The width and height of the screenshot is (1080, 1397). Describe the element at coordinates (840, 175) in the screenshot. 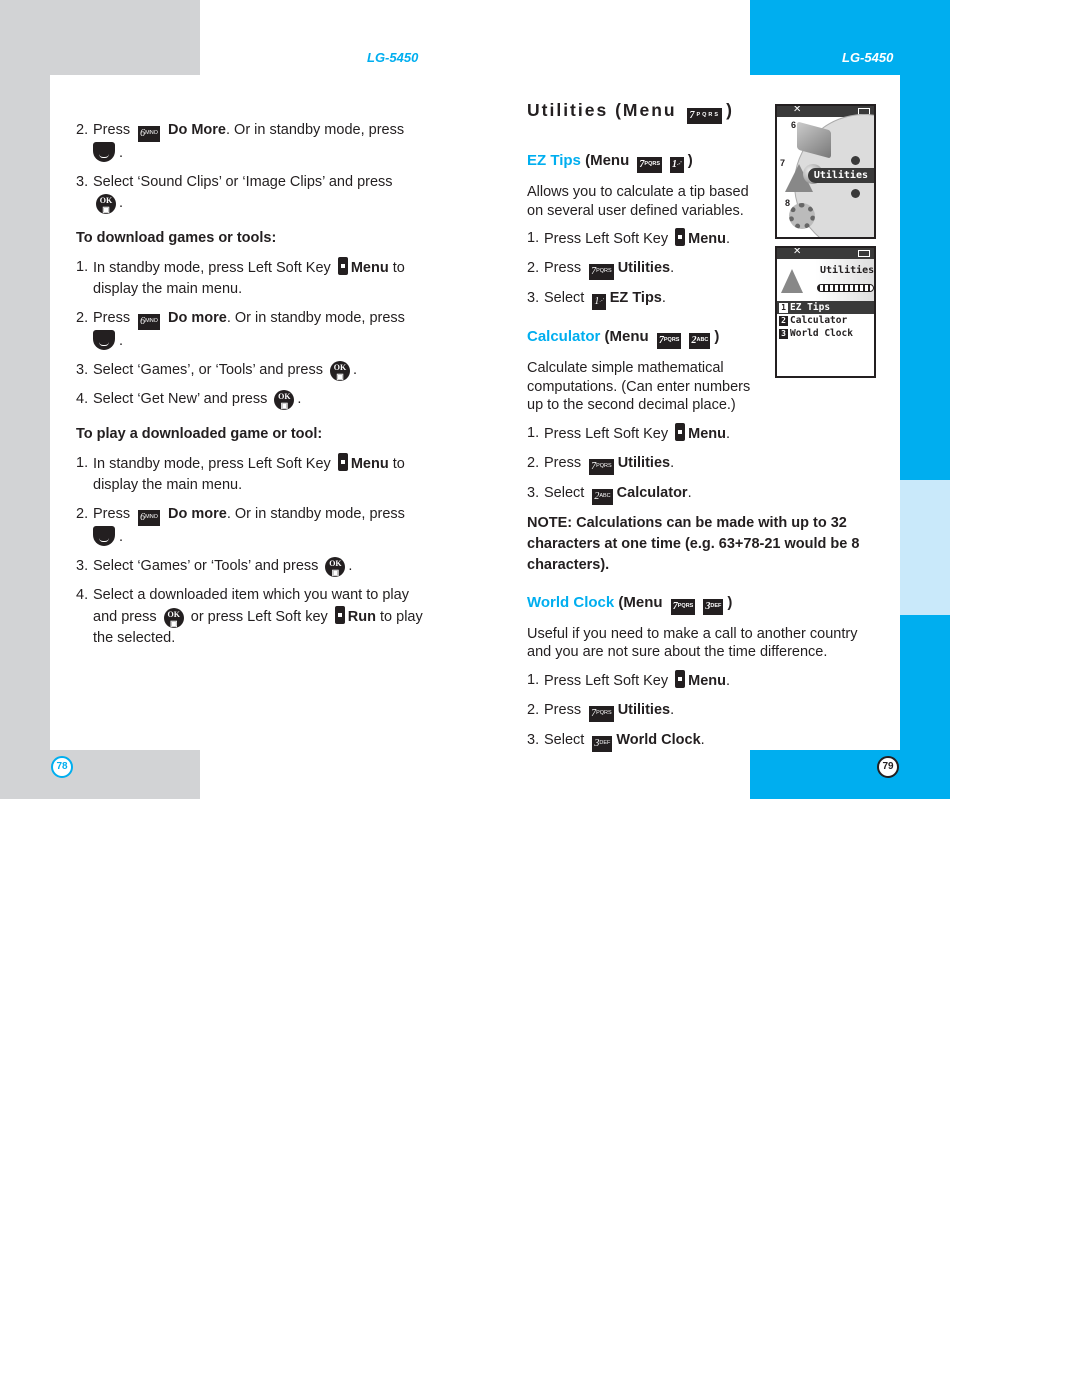

I see `highlighted-menu-label: Utilities` at that location.